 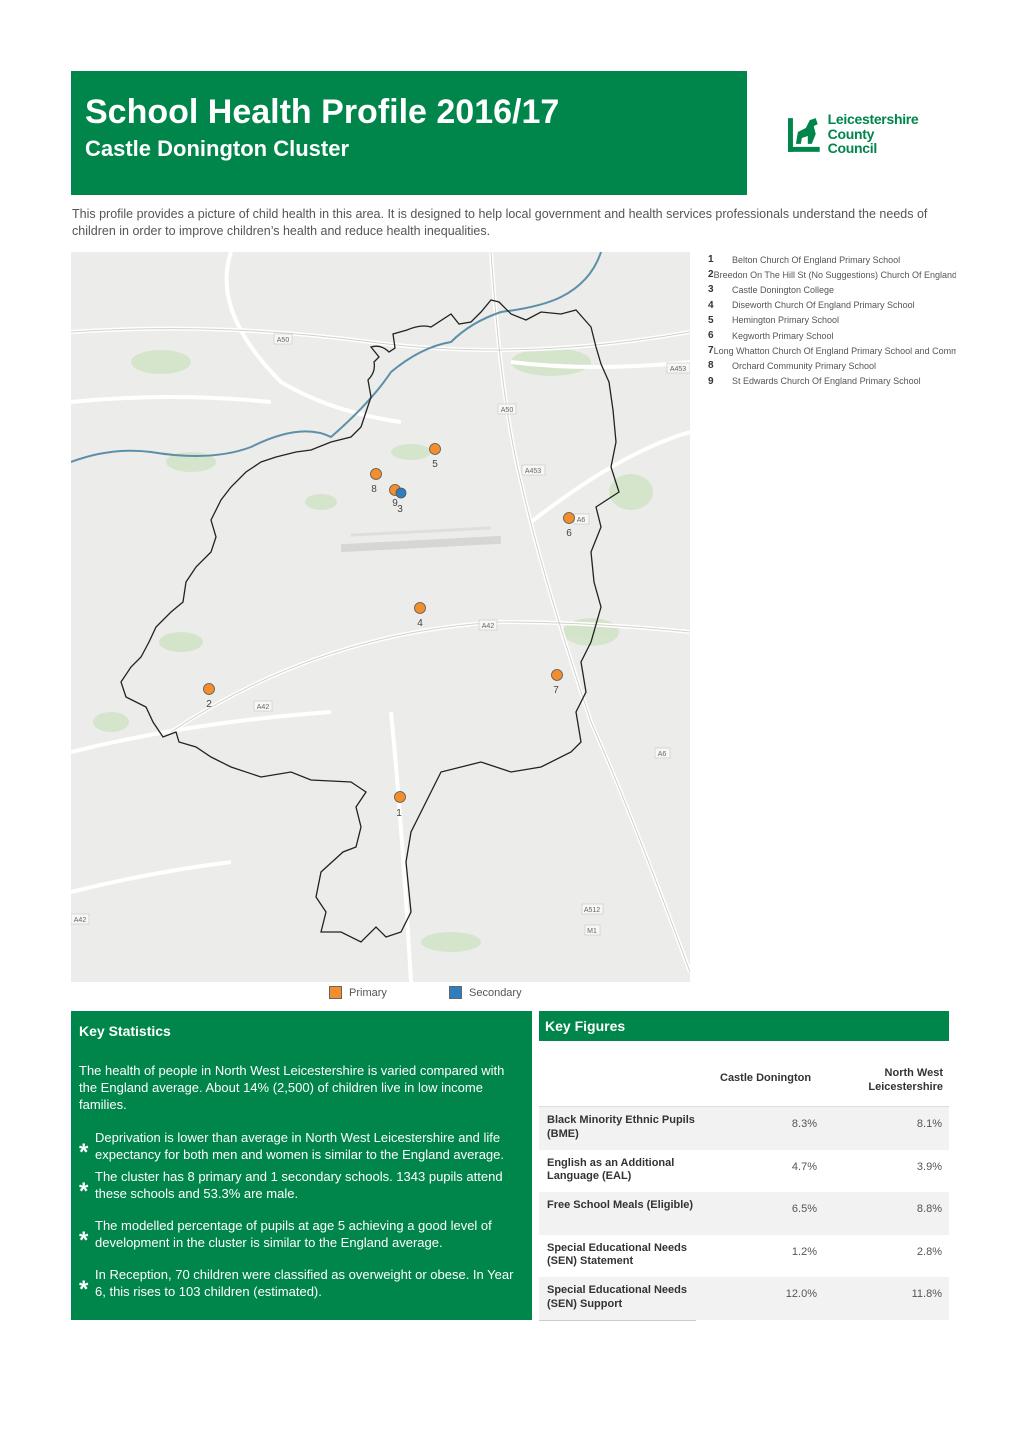 I want to click on table-divider, so click(x=617, y=1320).